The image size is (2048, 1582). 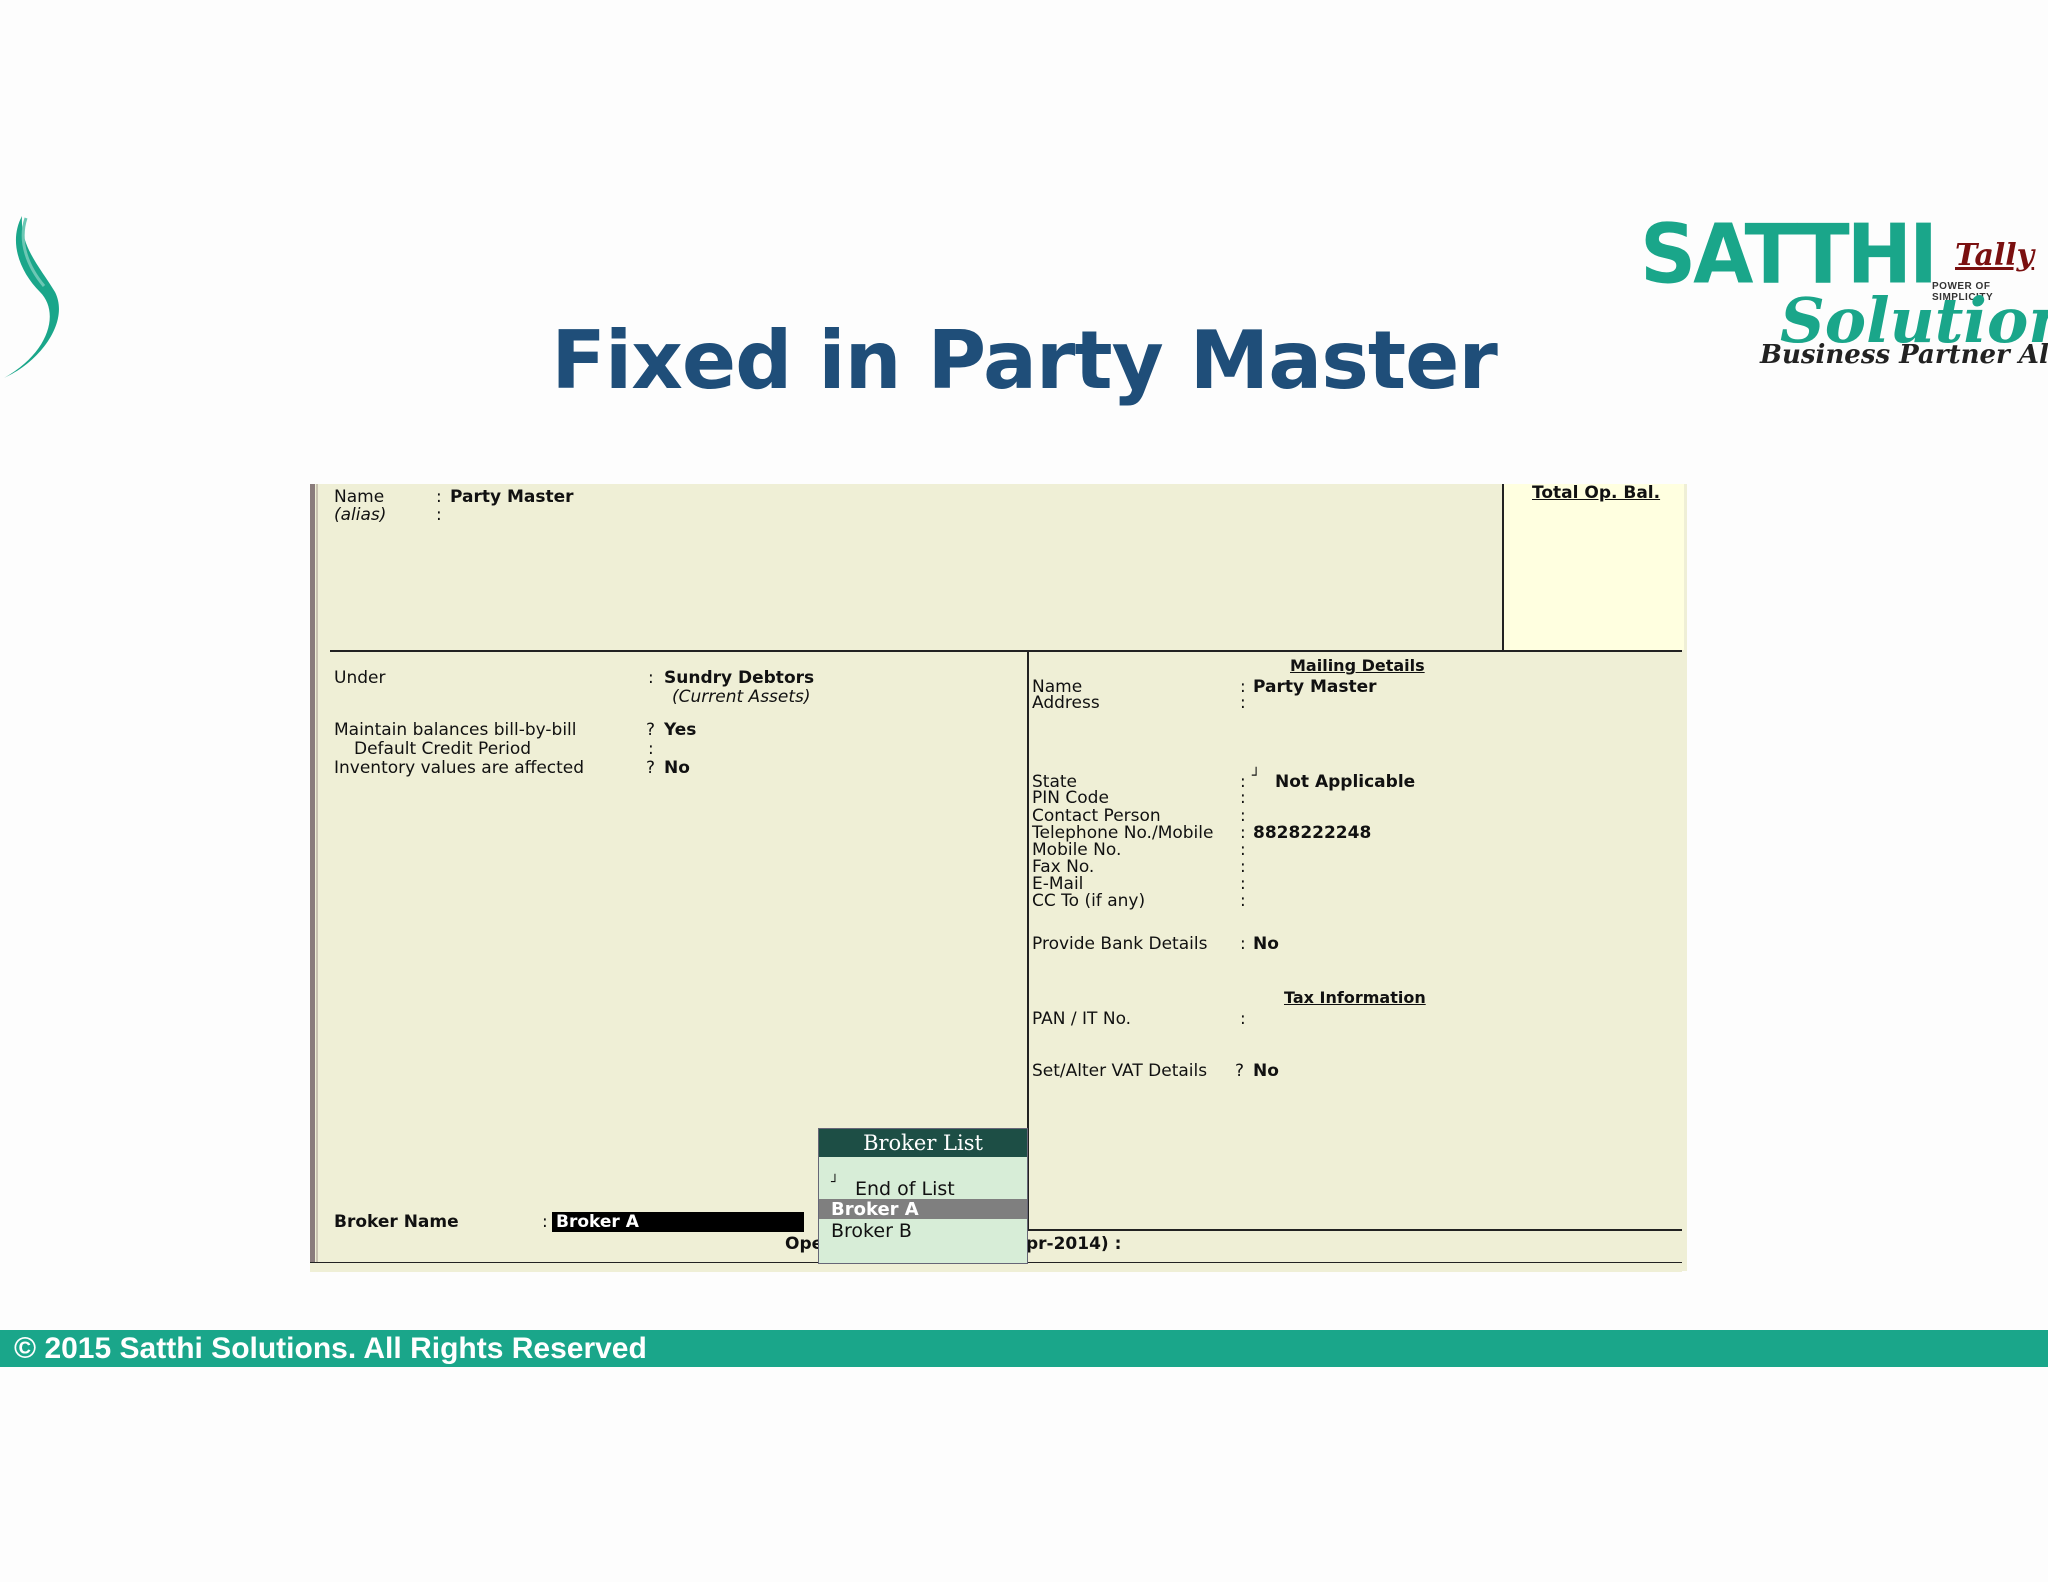 What do you see at coordinates (1243, 1019) in the screenshot?
I see `pan-sep: :` at bounding box center [1243, 1019].